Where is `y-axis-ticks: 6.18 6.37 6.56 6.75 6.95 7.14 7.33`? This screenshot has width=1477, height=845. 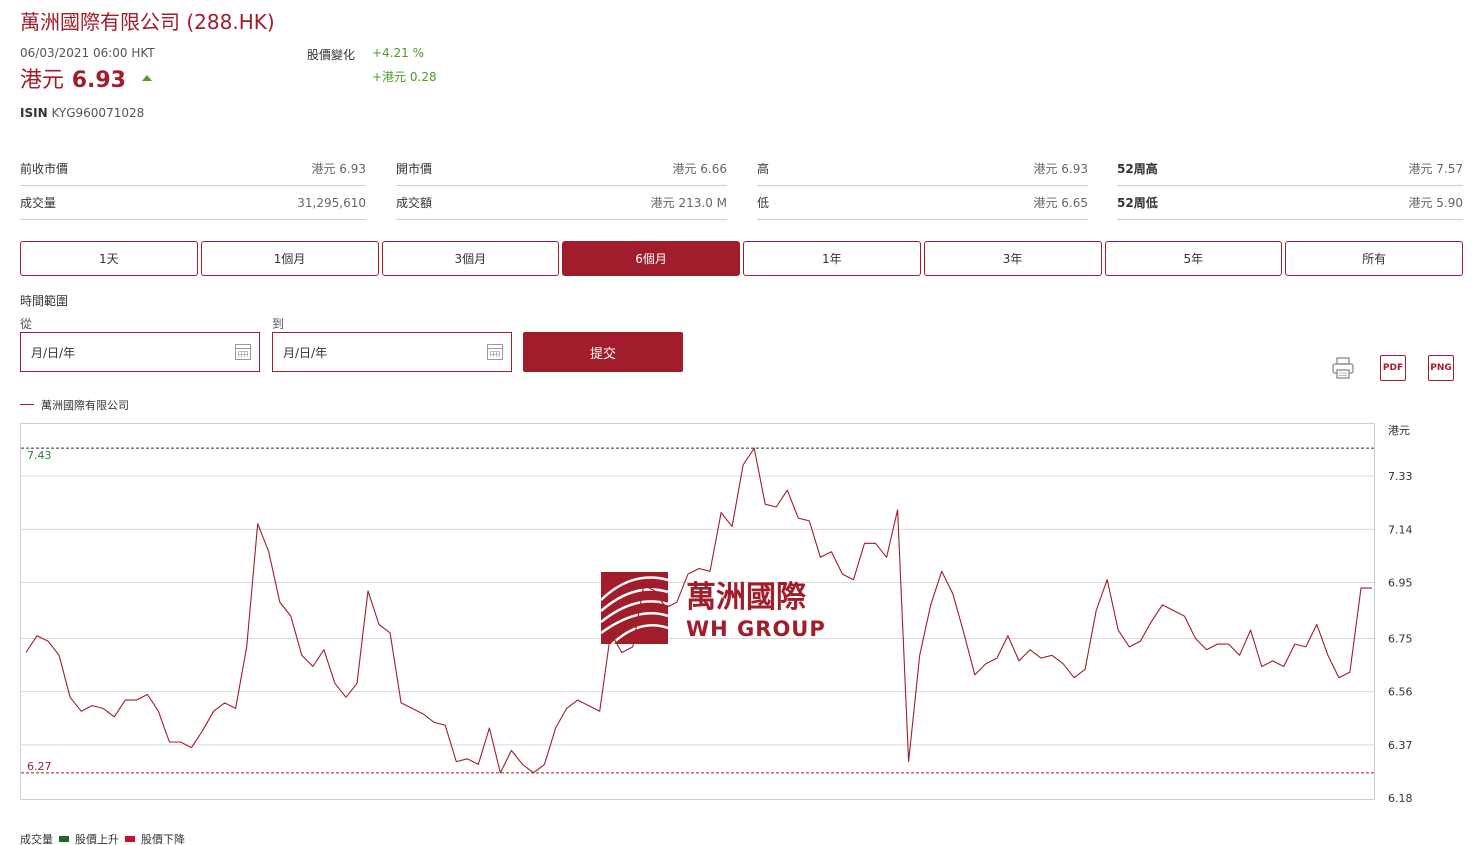
y-axis-ticks: 6.18 6.37 6.56 6.75 6.95 7.14 7.33 is located at coordinates (1400, 637).